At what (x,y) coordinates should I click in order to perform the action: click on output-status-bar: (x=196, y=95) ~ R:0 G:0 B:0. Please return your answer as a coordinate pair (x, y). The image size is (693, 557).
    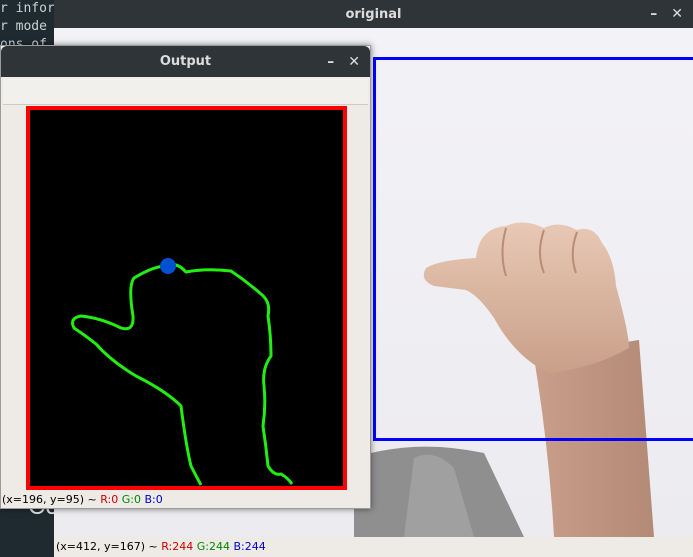
    Looking at the image, I should click on (184, 500).